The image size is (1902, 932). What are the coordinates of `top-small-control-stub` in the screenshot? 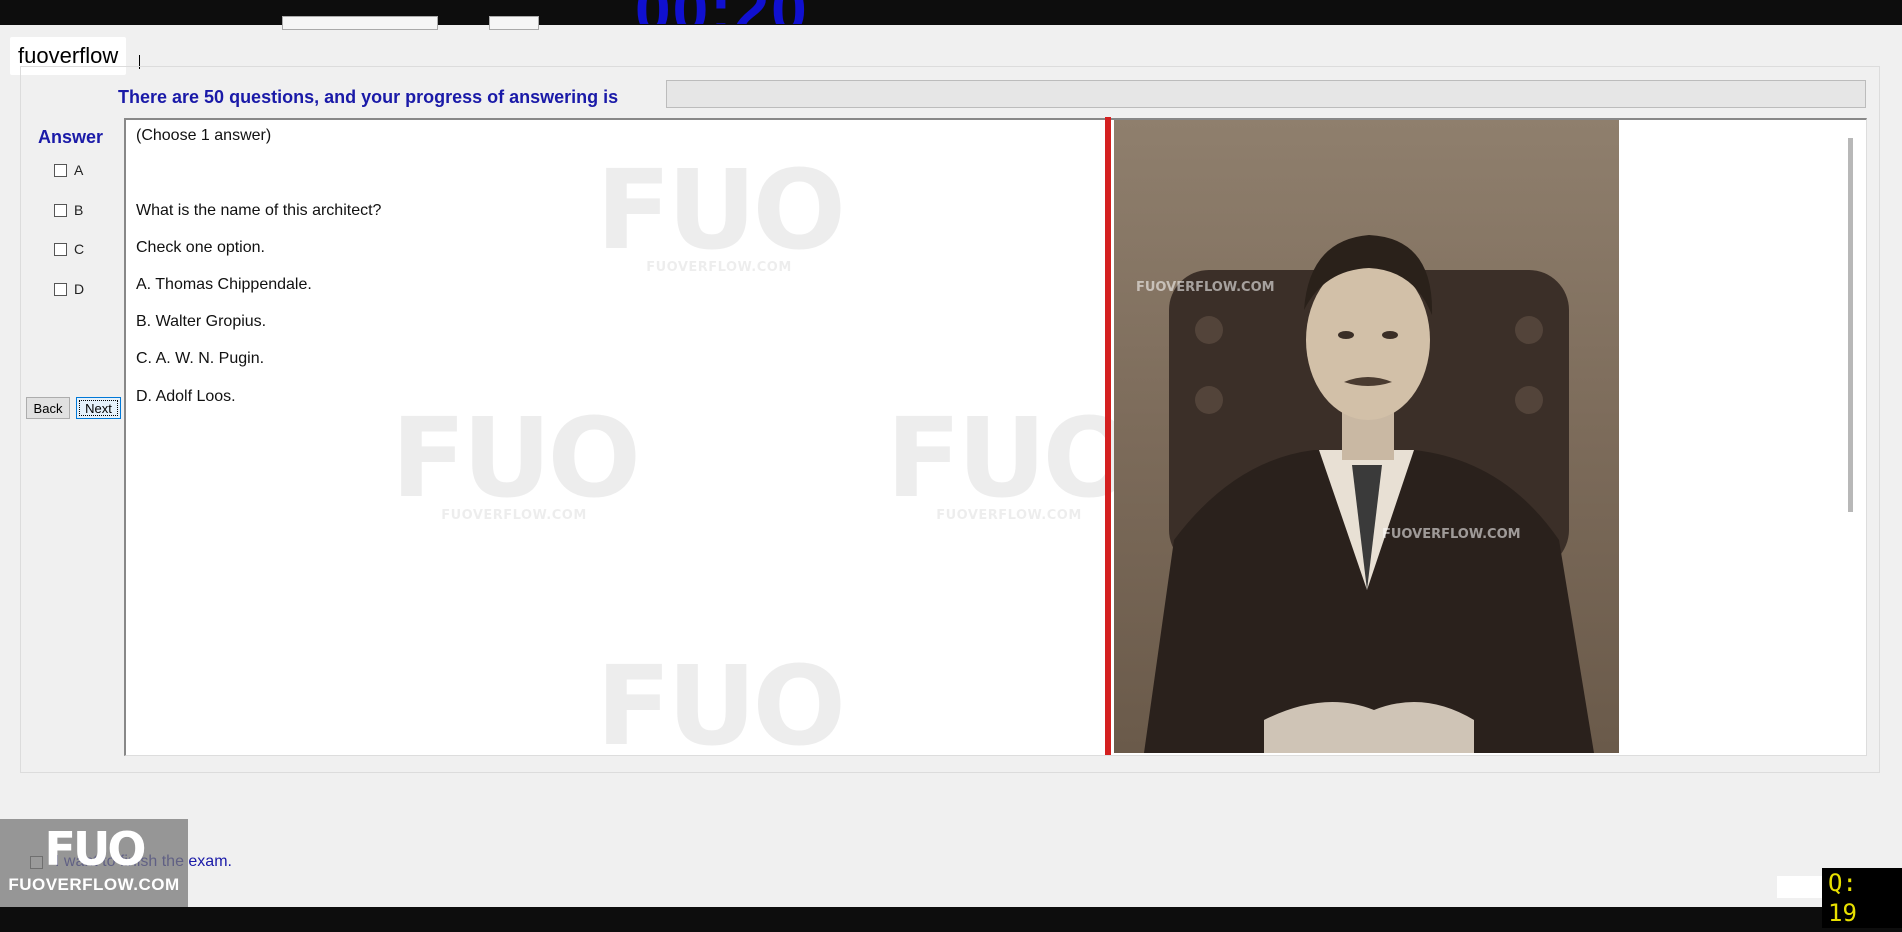 It's located at (514, 23).